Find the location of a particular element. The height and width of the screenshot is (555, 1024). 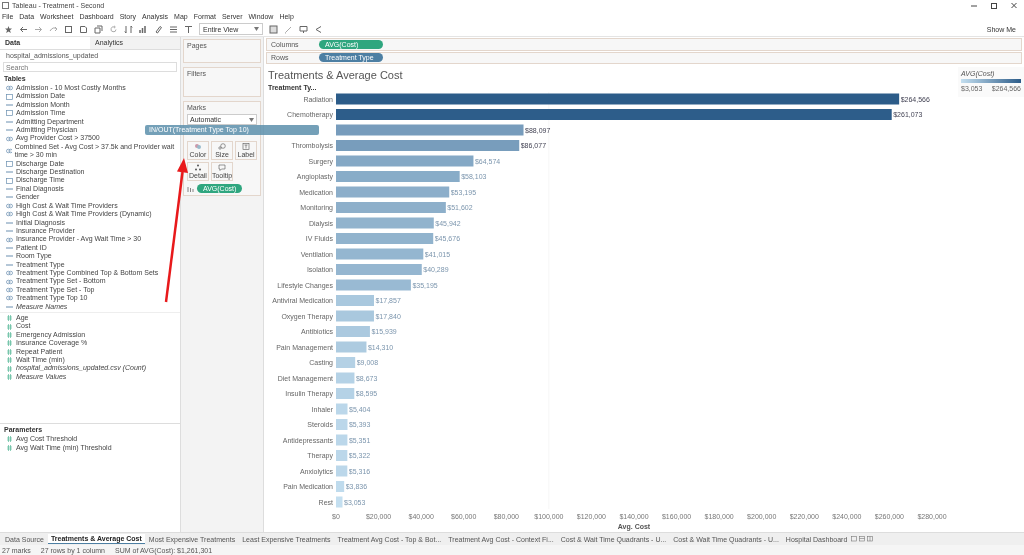

star-icon is located at coordinates (8, 29).